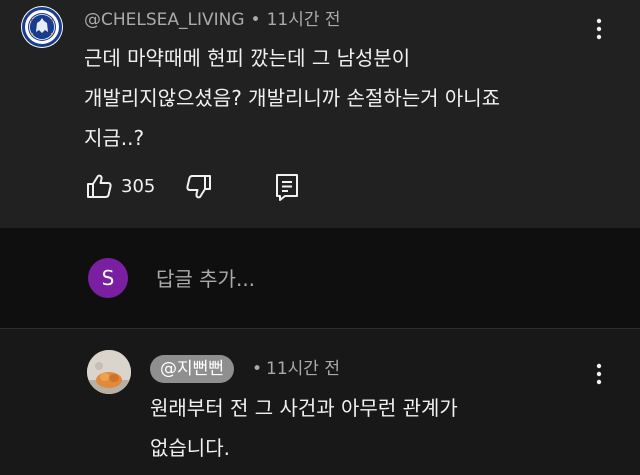 The image size is (640, 475). I want to click on user-avatar: S, so click(108, 278).